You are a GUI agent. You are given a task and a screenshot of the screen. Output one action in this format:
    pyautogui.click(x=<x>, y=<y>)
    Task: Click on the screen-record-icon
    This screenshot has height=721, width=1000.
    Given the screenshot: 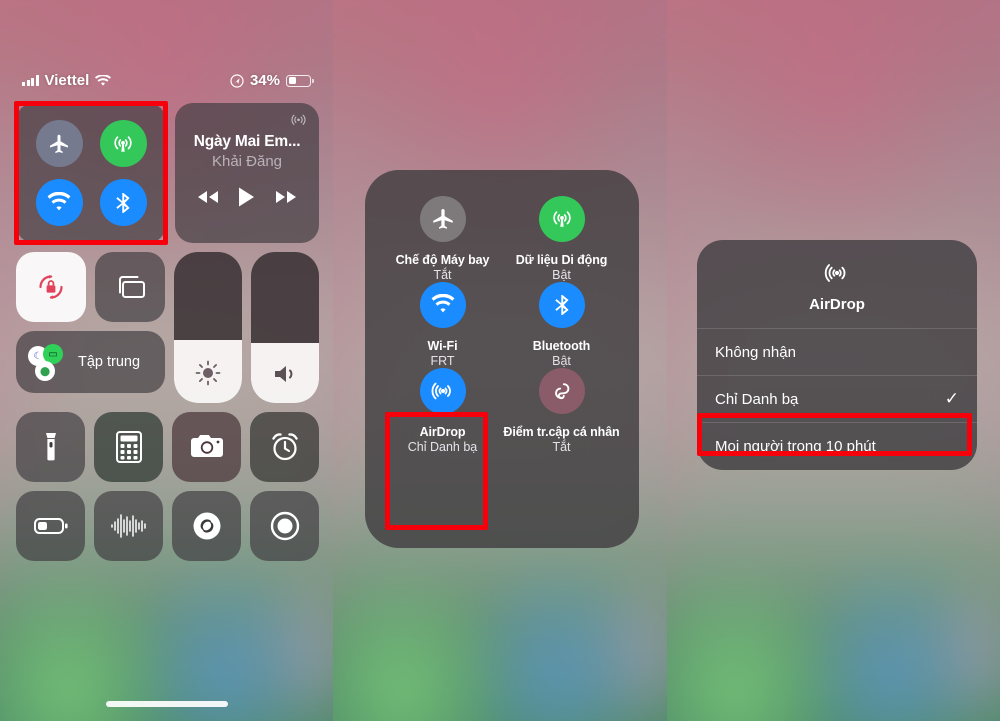 What is the action you would take?
    pyautogui.click(x=285, y=526)
    